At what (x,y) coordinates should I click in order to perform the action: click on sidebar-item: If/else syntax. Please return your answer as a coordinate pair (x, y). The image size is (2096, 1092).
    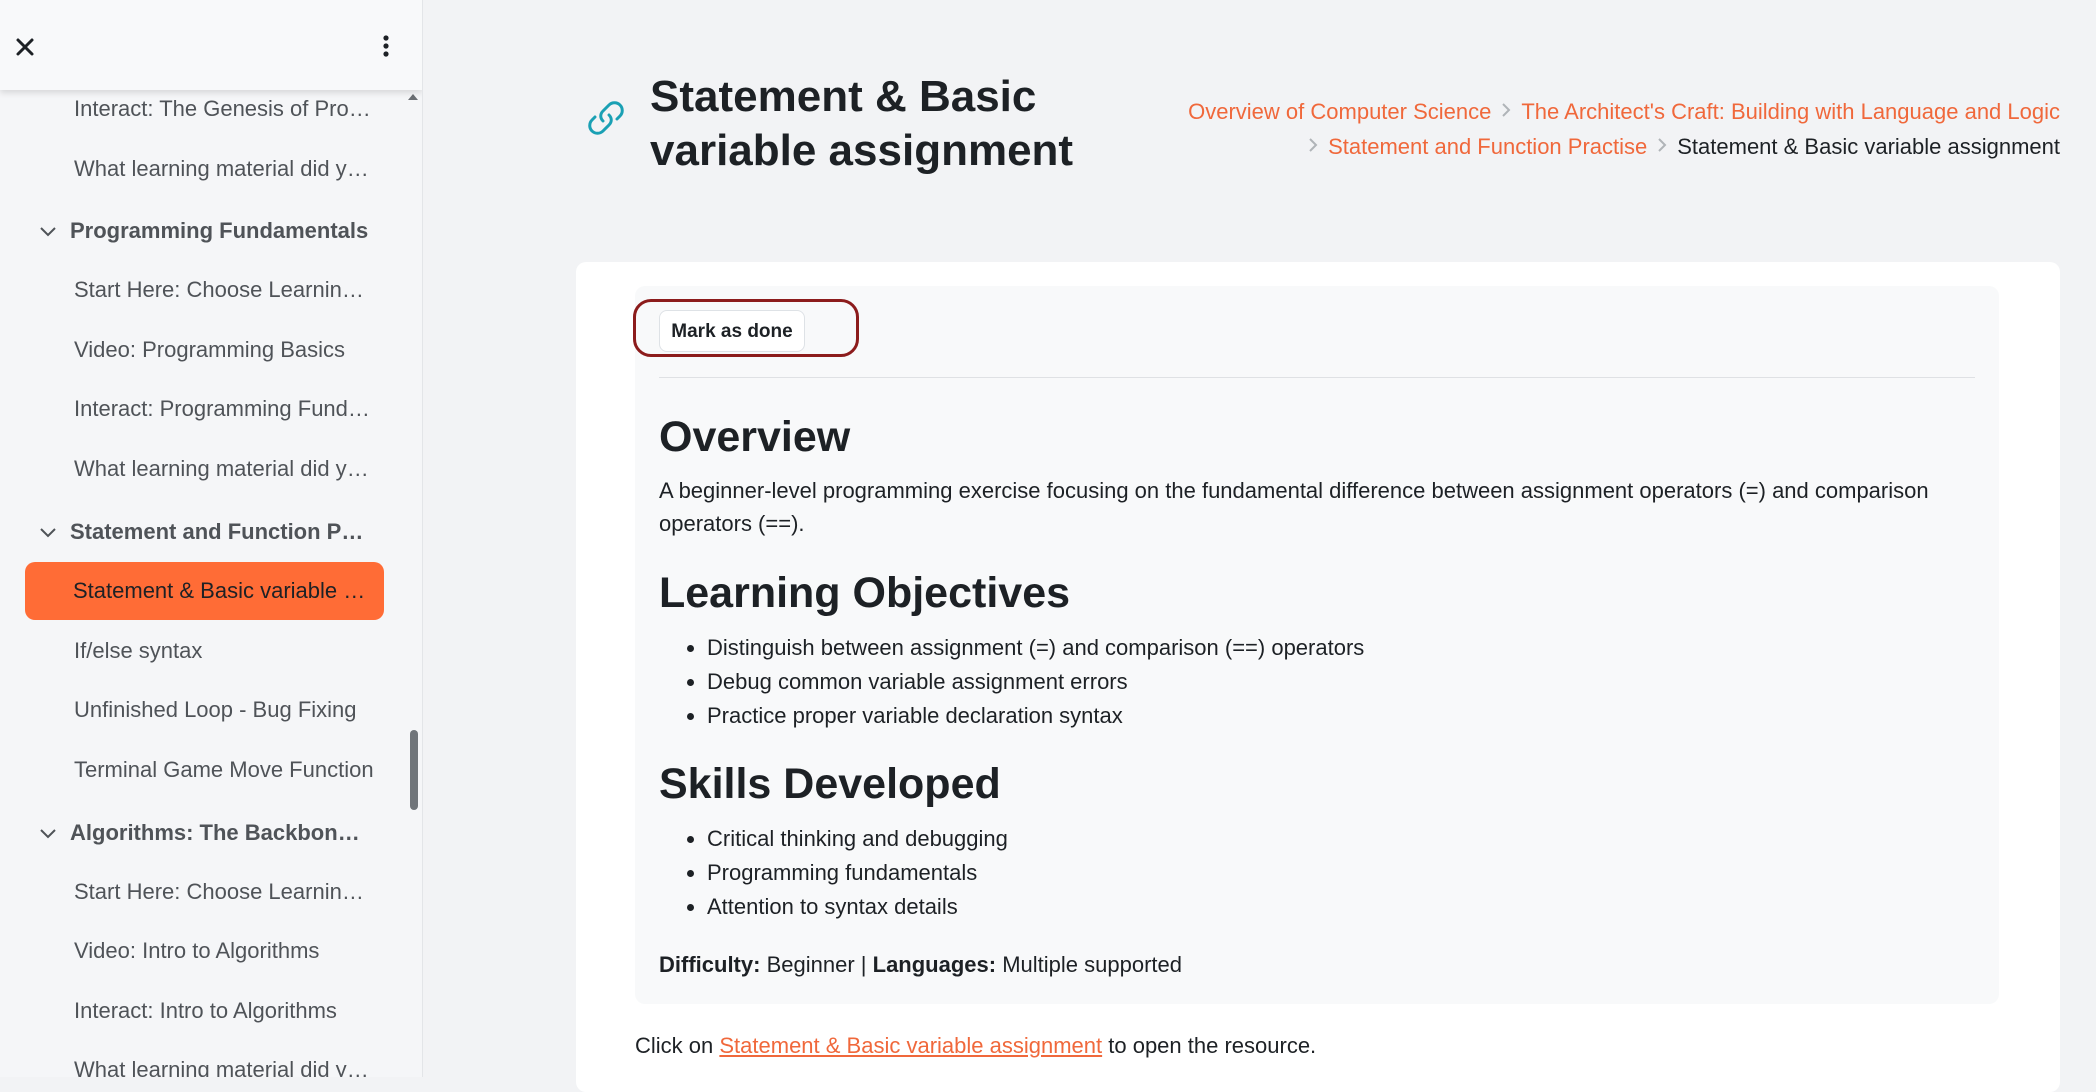
    Looking at the image, I should click on (224, 651).